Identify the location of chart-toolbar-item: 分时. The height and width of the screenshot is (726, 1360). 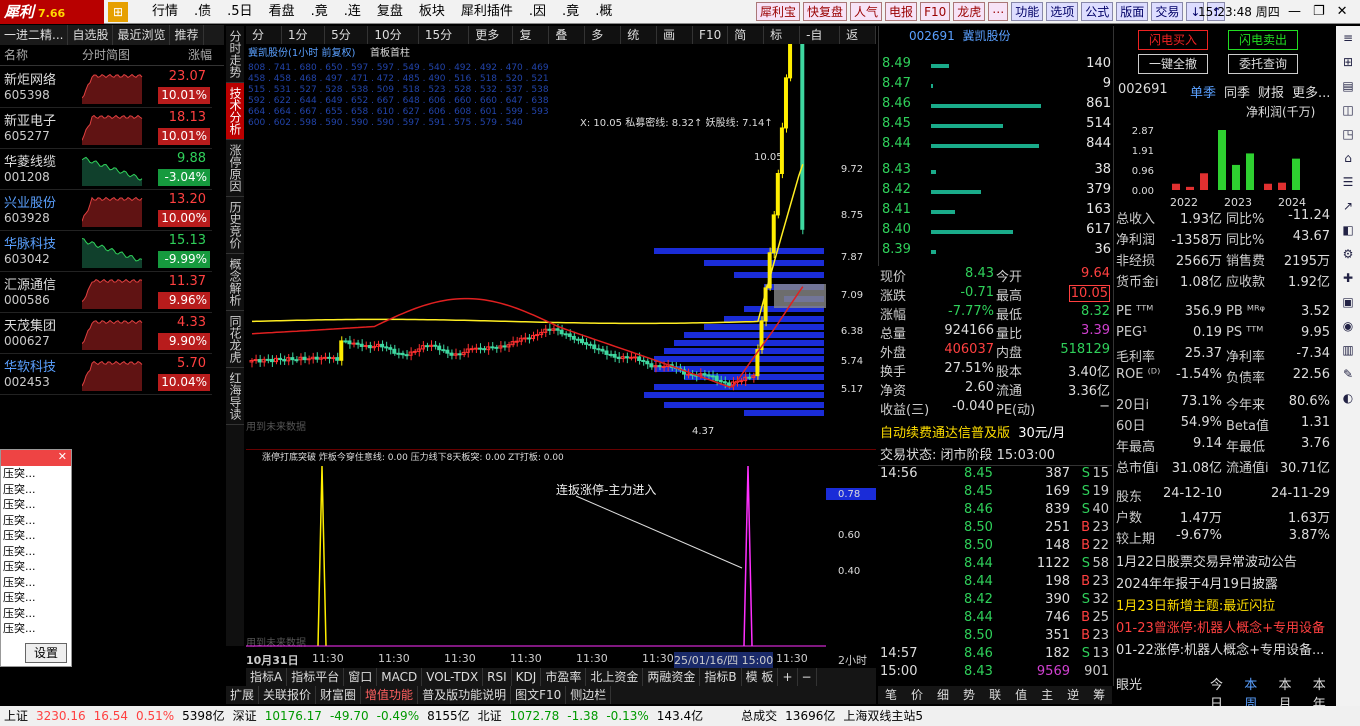
(264, 43).